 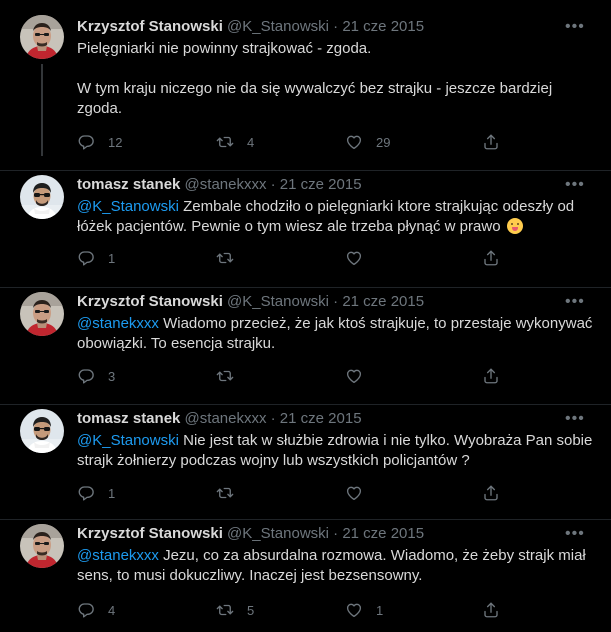 What do you see at coordinates (380, 610) in the screenshot?
I see `like-count: 1` at bounding box center [380, 610].